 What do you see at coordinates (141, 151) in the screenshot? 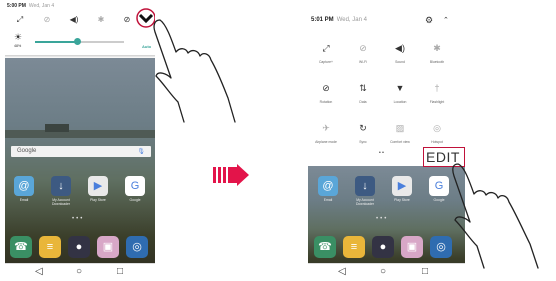
I see `mic-icon: 🎙` at bounding box center [141, 151].